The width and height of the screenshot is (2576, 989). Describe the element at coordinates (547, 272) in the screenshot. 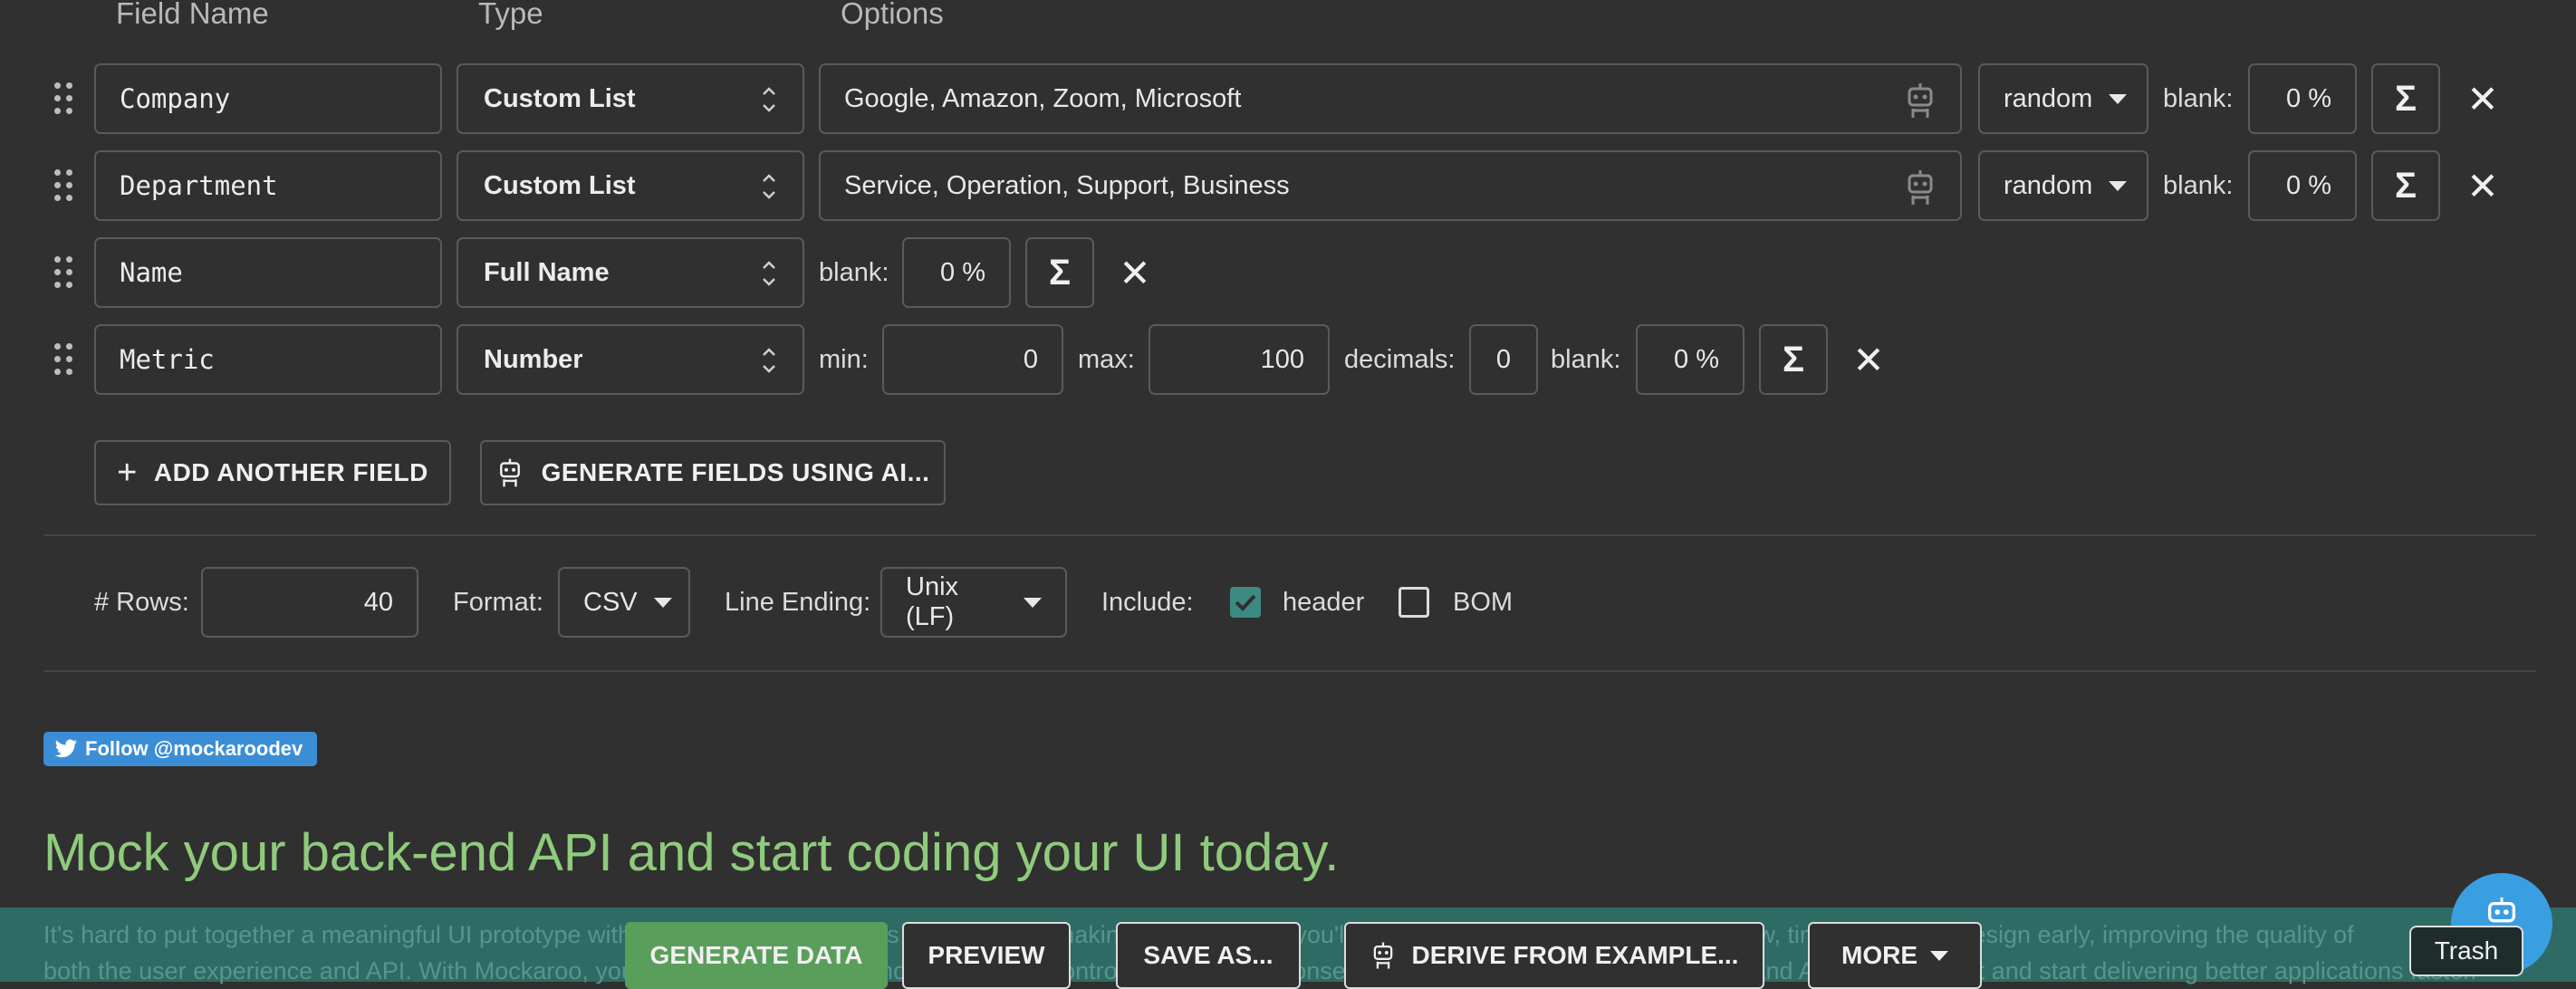

I see `field-type-label: Full Name` at that location.